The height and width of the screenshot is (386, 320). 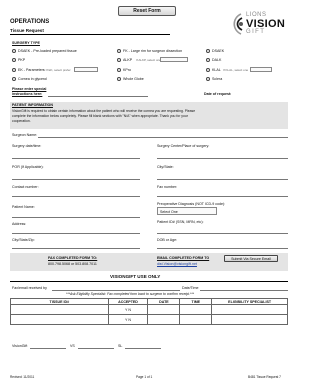 What do you see at coordinates (128, 60) in the screenshot?
I see `option-label: ALKP` at bounding box center [128, 60].